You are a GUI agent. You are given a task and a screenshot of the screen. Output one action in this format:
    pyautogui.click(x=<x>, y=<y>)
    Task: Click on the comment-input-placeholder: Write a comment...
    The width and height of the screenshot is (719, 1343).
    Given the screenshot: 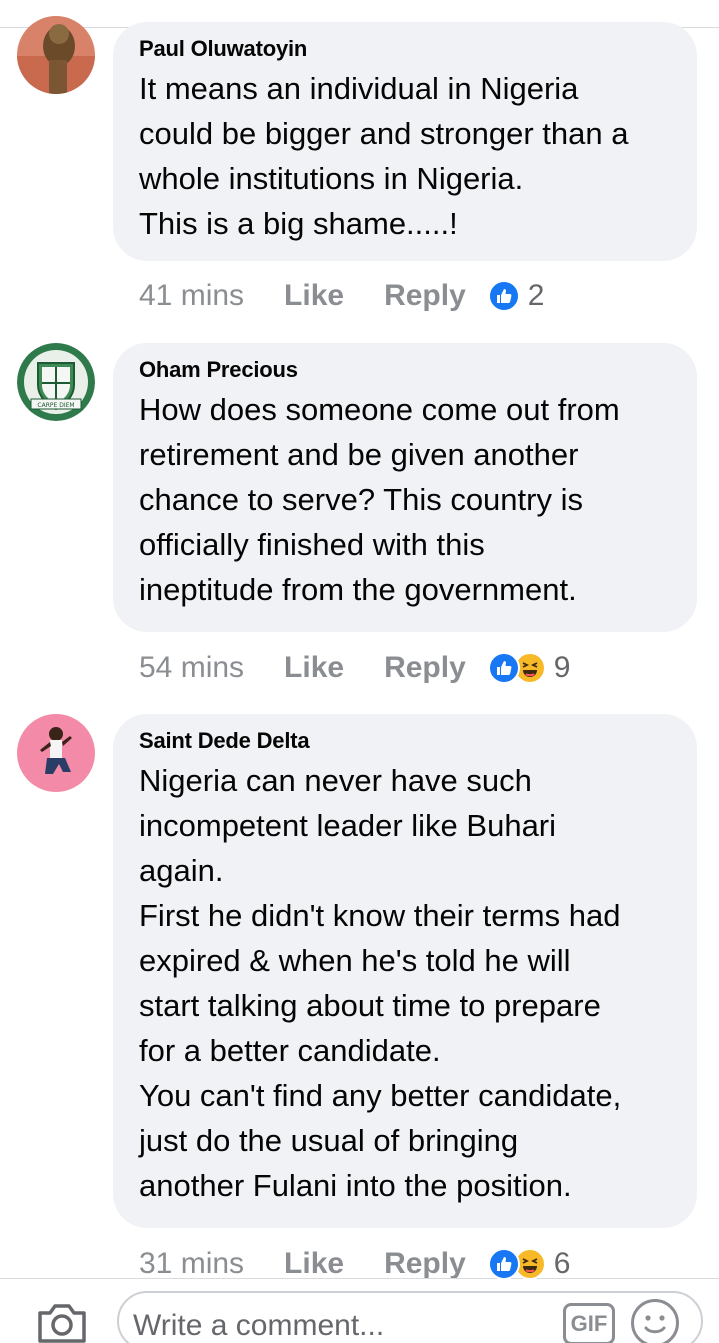 What is the action you would take?
    pyautogui.click(x=259, y=1325)
    